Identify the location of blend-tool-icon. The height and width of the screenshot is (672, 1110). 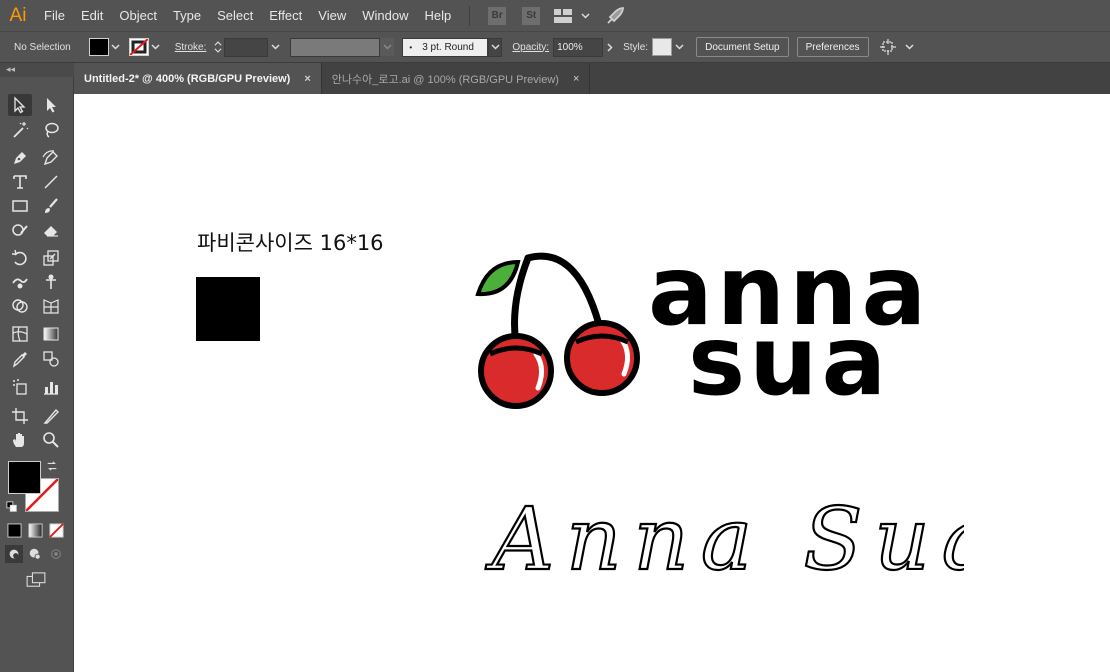
(51, 359).